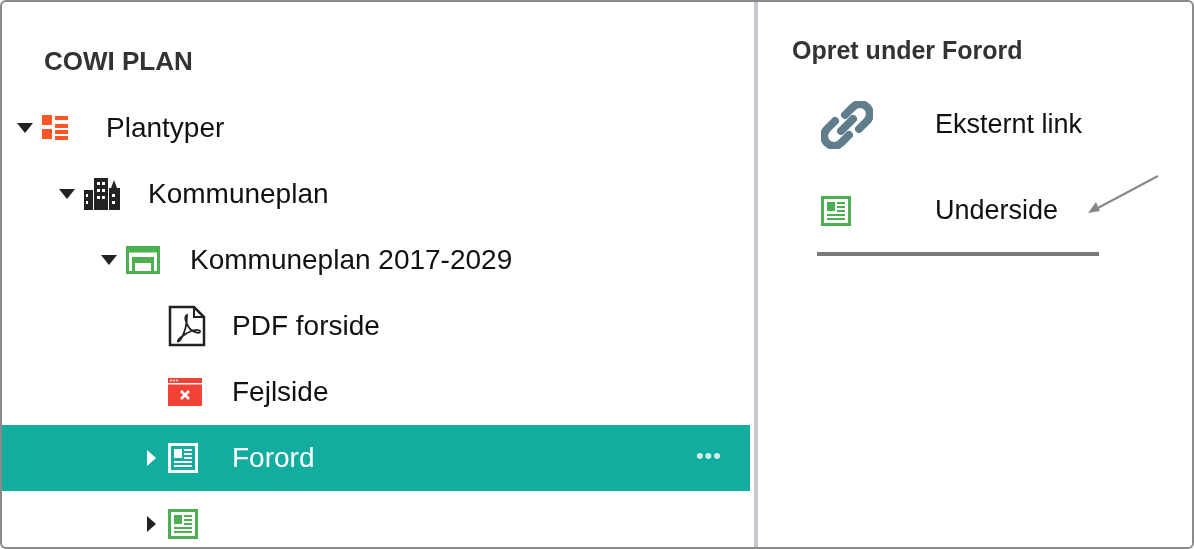  I want to click on tree-item: Kommuneplan 2017-2029, so click(376, 260).